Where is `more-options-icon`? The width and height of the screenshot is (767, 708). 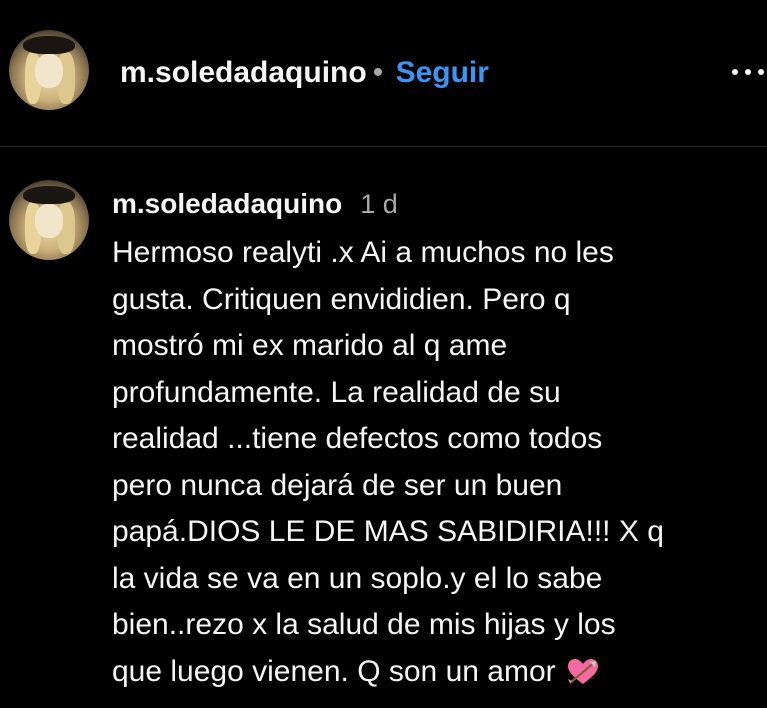
more-options-icon is located at coordinates (747, 72).